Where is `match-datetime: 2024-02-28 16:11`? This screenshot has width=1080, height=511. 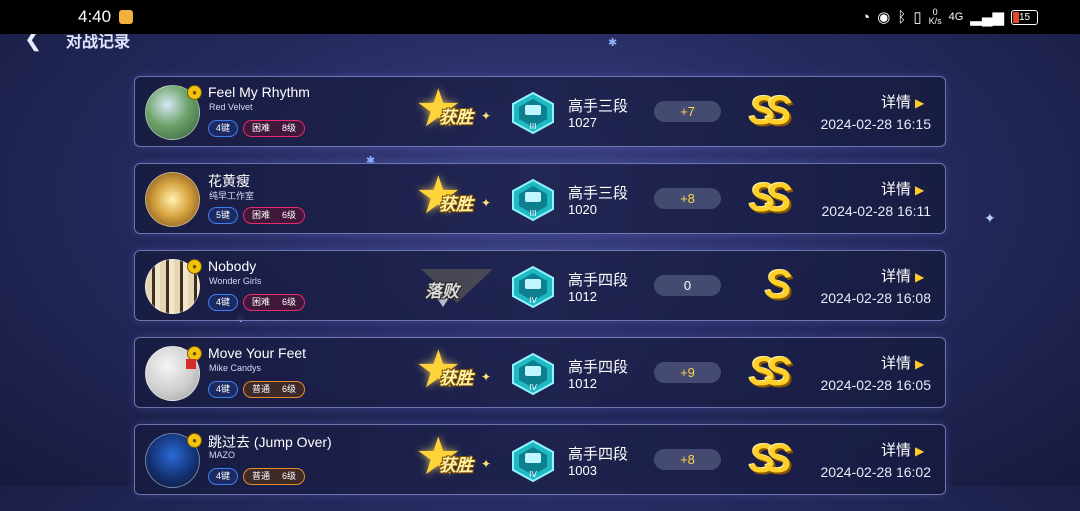
match-datetime: 2024-02-28 16:11 is located at coordinates (876, 211).